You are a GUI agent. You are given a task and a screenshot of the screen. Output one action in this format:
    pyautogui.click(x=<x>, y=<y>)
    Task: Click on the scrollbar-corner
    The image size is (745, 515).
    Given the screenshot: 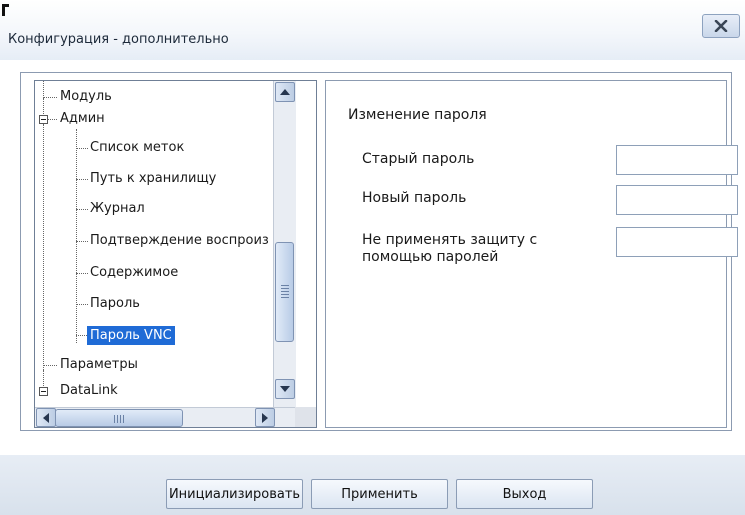 What is the action you would take?
    pyautogui.click(x=305, y=417)
    